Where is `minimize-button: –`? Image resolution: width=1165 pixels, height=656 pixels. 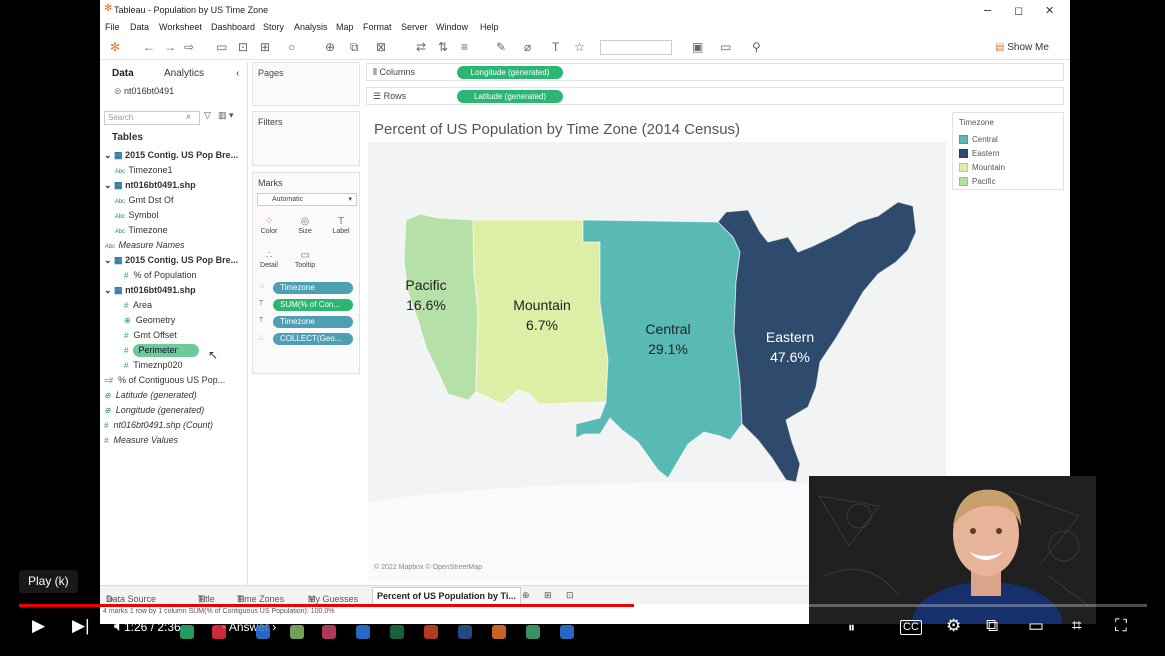
minimize-button: – is located at coordinates (987, 9).